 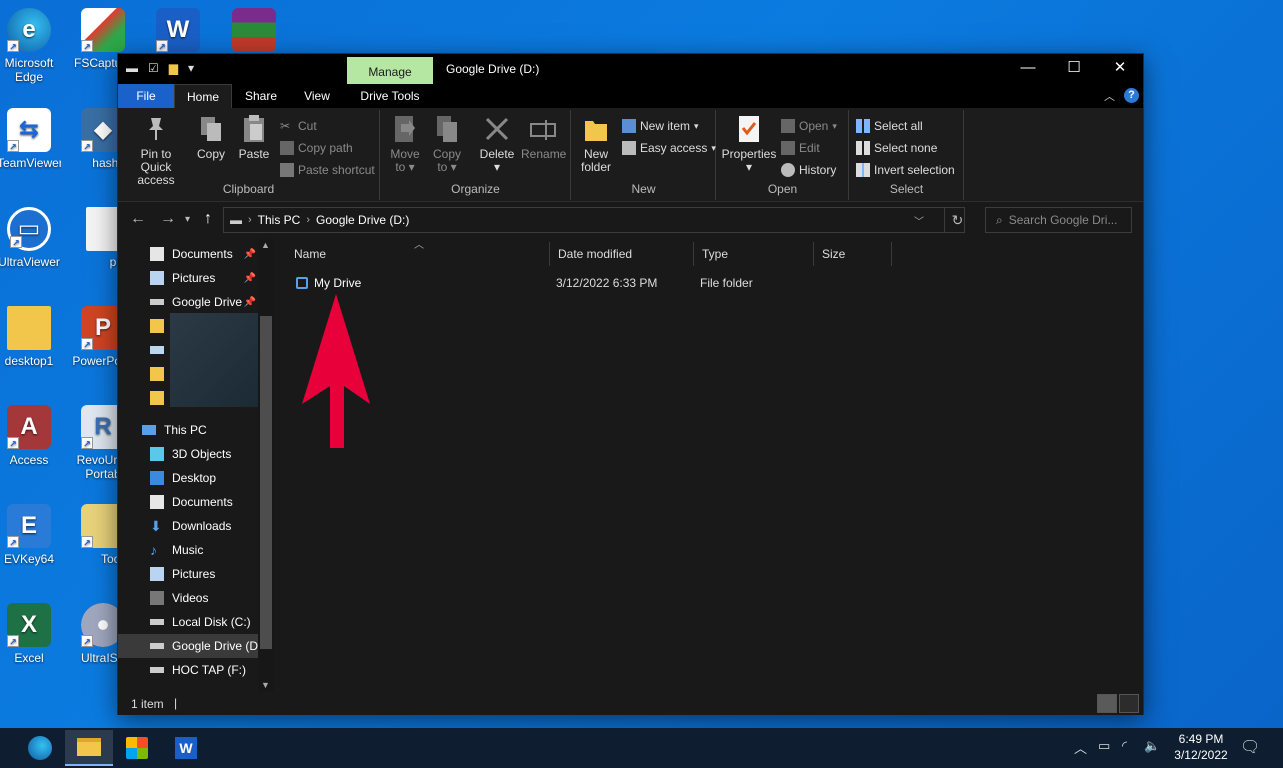 What do you see at coordinates (103, 30) in the screenshot?
I see `fscapture-icon: ↗` at bounding box center [103, 30].